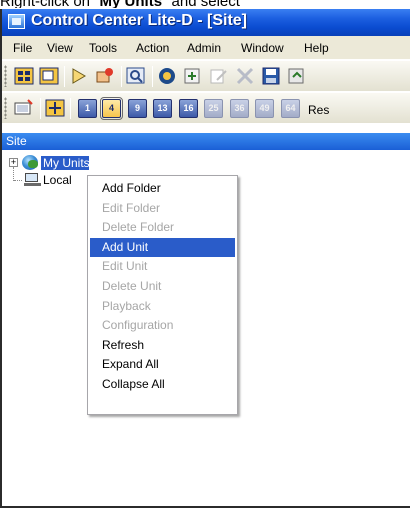 The height and width of the screenshot is (508, 410). Describe the element at coordinates (162, 228) in the screenshot. I see `menu-item-delete-folder: Delete Folder` at that location.